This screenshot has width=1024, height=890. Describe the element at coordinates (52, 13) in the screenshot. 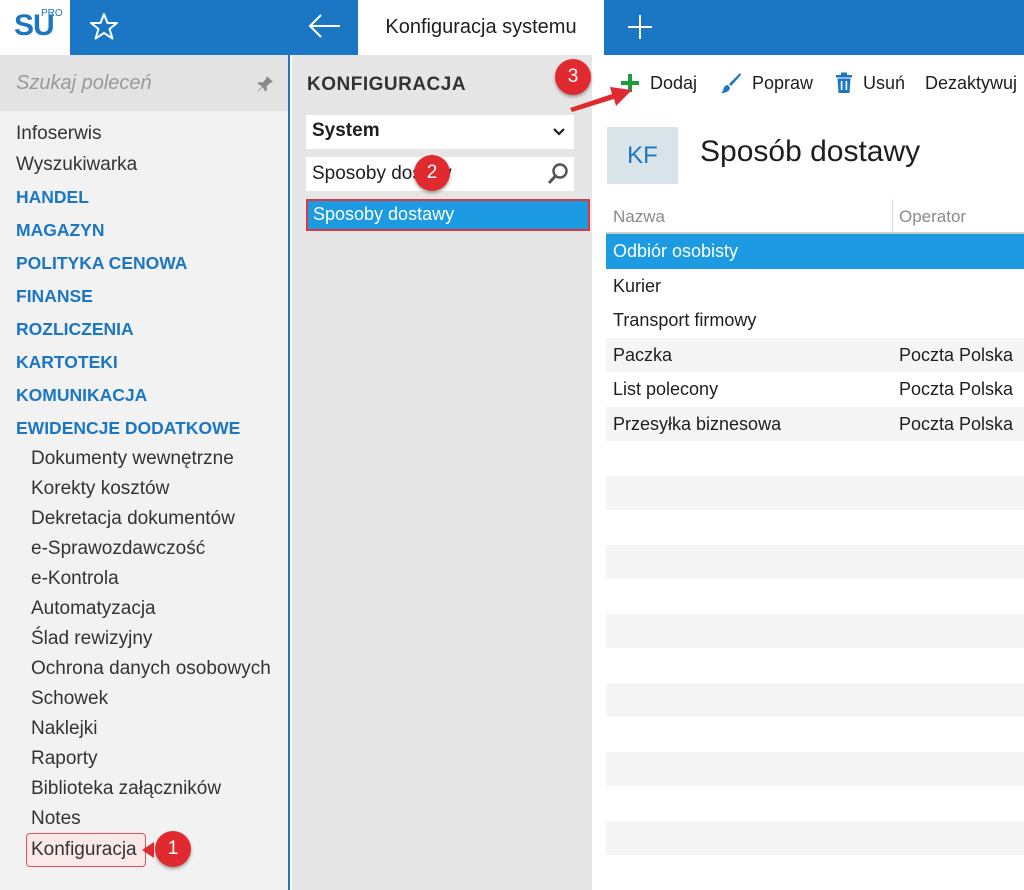

I see `logo-superscript: PRO` at that location.